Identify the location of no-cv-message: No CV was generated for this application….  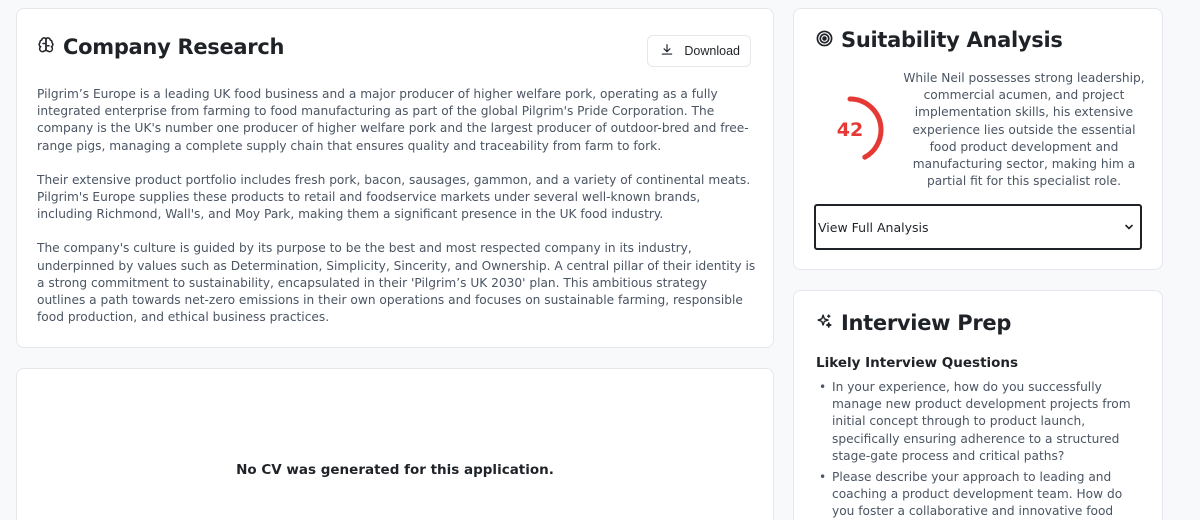
(395, 470).